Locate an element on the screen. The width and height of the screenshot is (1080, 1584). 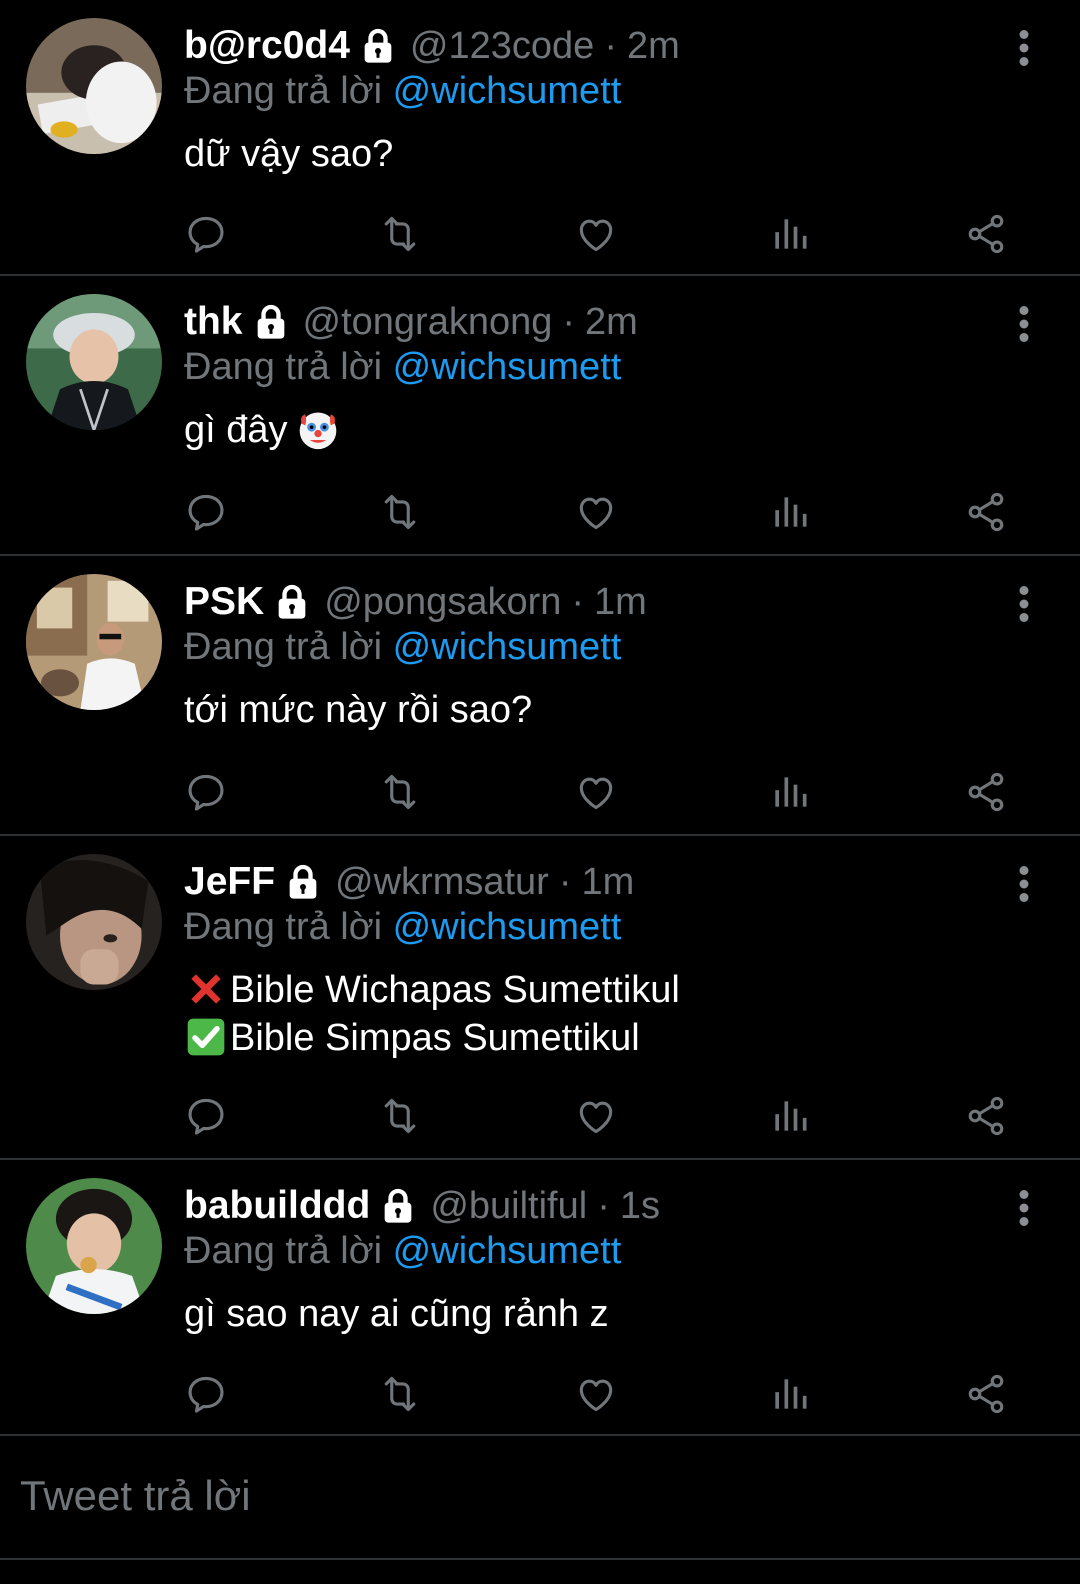
tweet-text-content: tới mức này rồi sao? is located at coordinates (358, 710).